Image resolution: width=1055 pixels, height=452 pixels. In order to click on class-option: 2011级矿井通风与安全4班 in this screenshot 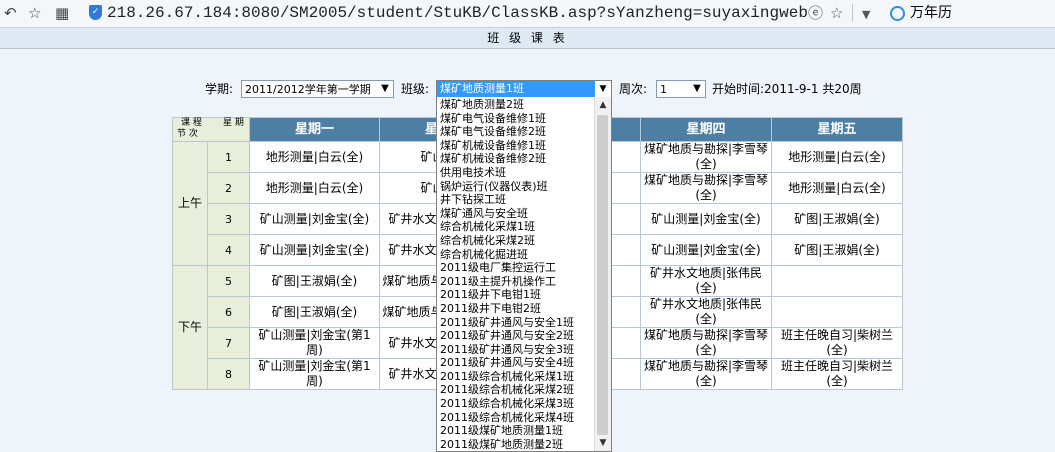, I will do `click(517, 363)`.